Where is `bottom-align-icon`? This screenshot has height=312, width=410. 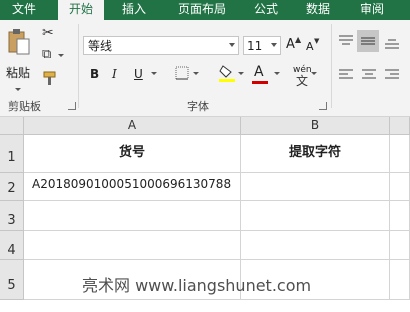 bottom-align-icon is located at coordinates (392, 43).